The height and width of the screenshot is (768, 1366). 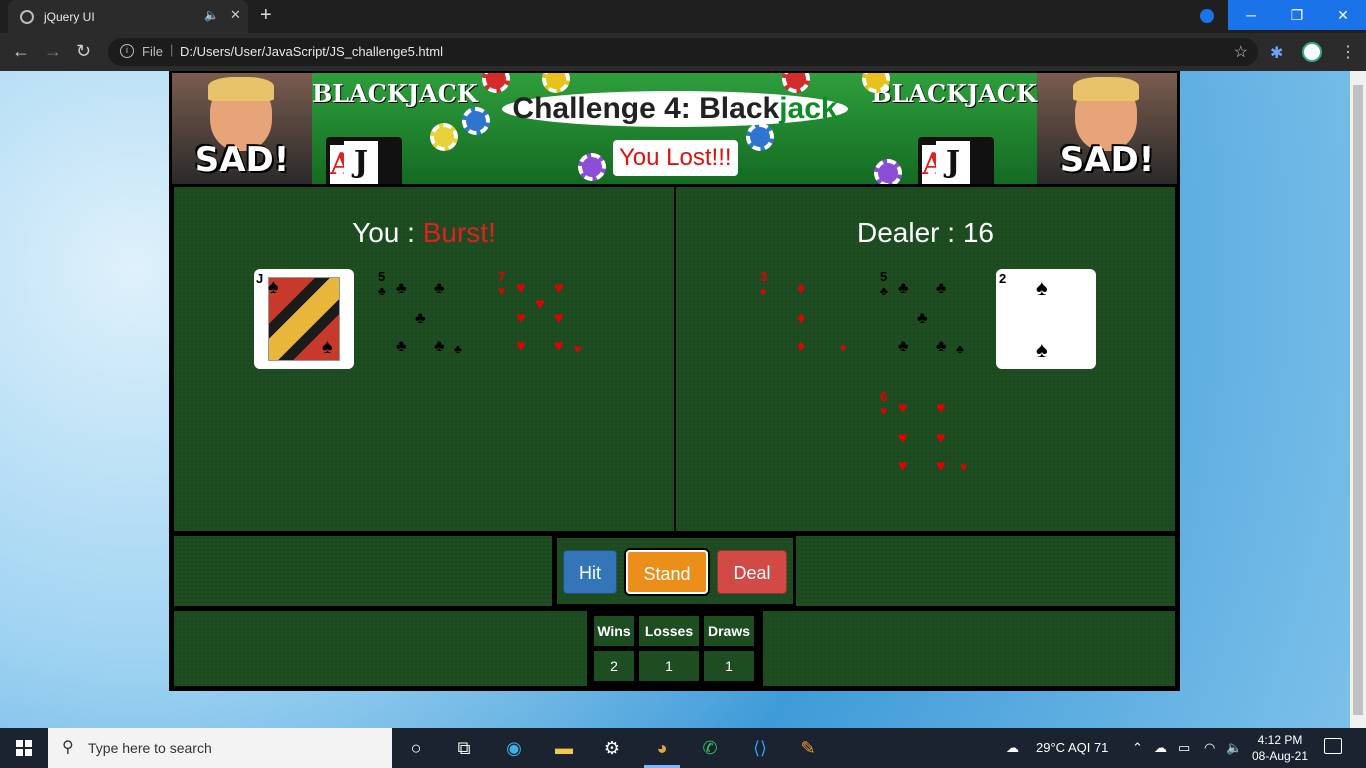 I want to click on battery-icon: ▭, so click(x=1184, y=748).